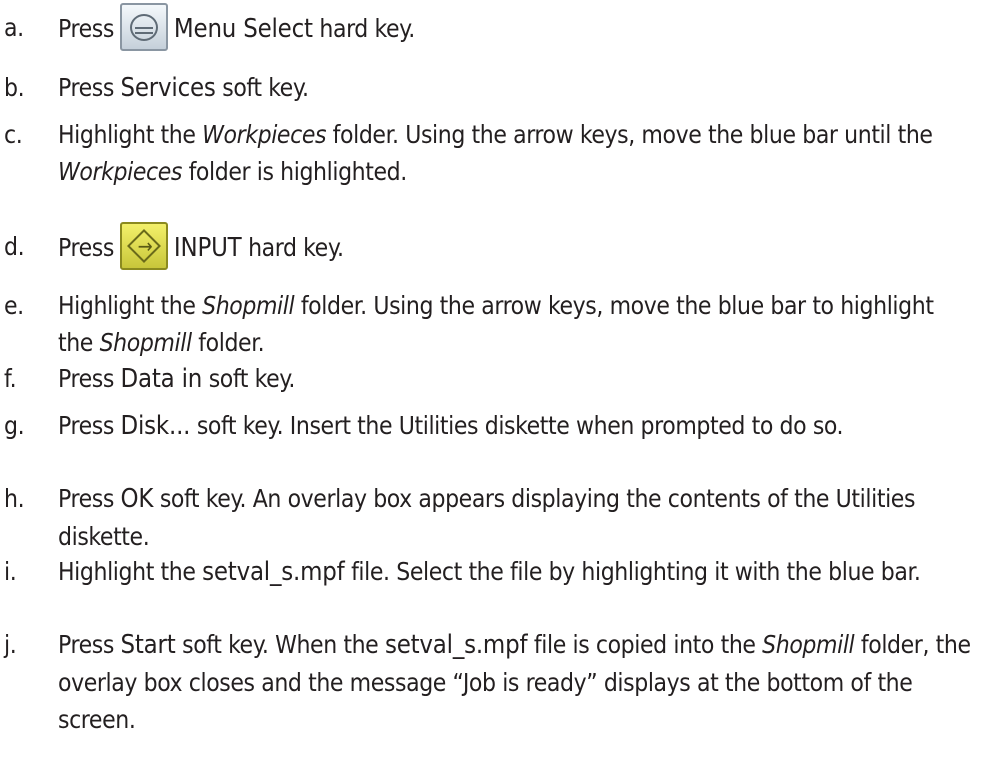 Image resolution: width=982 pixels, height=773 pixels. What do you see at coordinates (207, 248) in the screenshot?
I see `key-name: INPUT` at bounding box center [207, 248].